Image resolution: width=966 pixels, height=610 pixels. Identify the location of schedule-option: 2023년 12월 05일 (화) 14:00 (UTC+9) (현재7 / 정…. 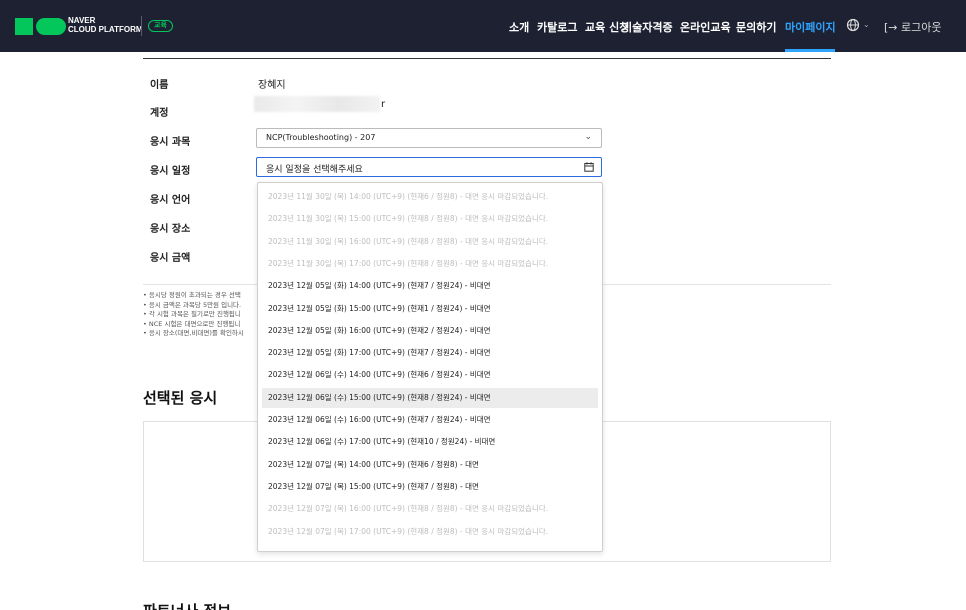
(430, 286).